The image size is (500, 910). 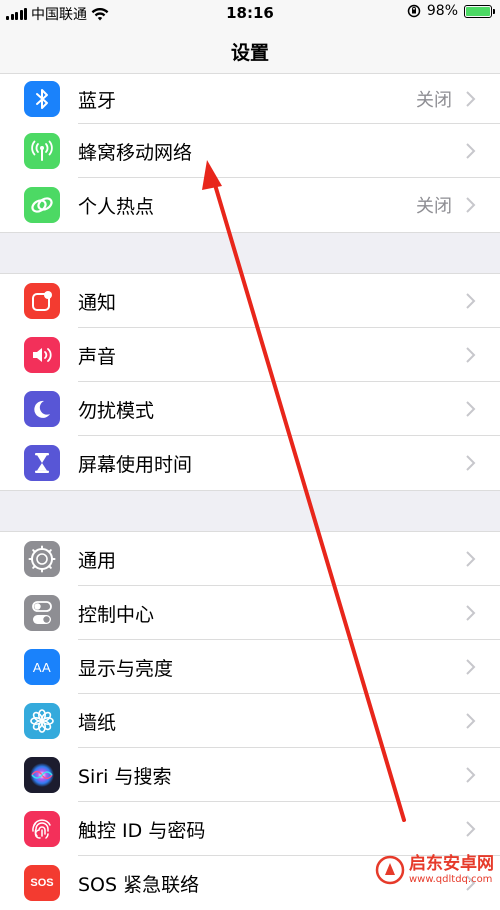 I want to click on hotspot-icon, so click(x=42, y=205).